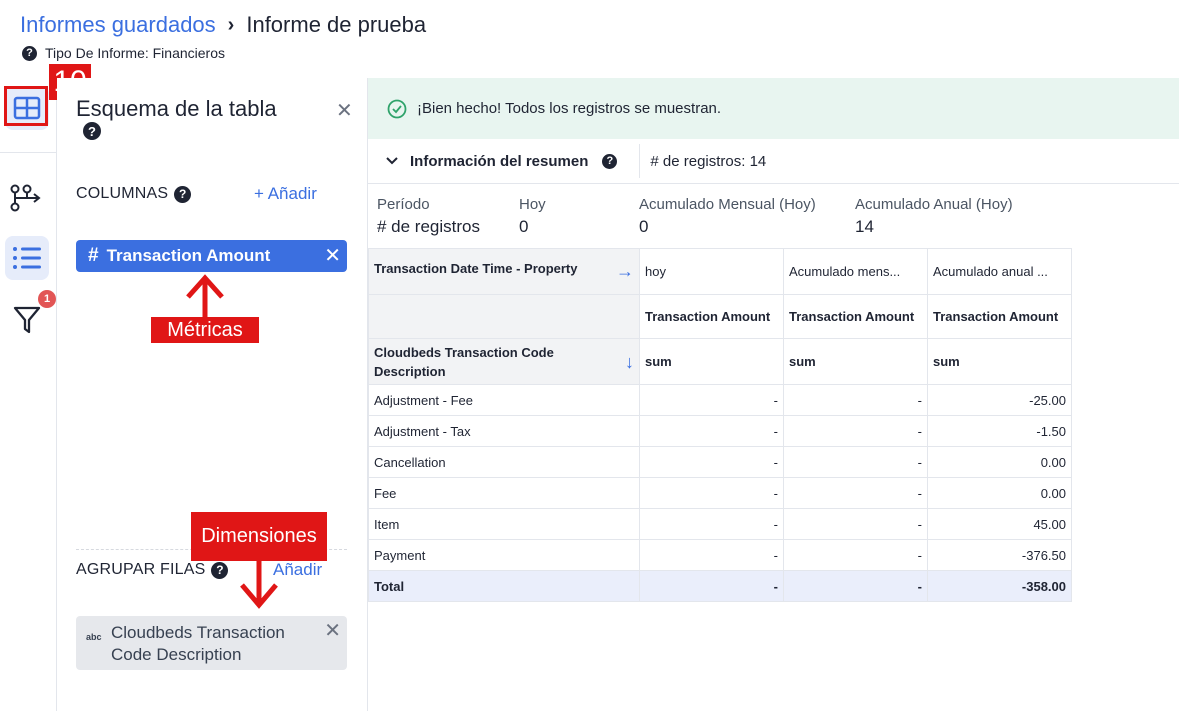 This screenshot has height=711, width=1179. What do you see at coordinates (428, 226) in the screenshot?
I see `stat-value-period: # de registros` at bounding box center [428, 226].